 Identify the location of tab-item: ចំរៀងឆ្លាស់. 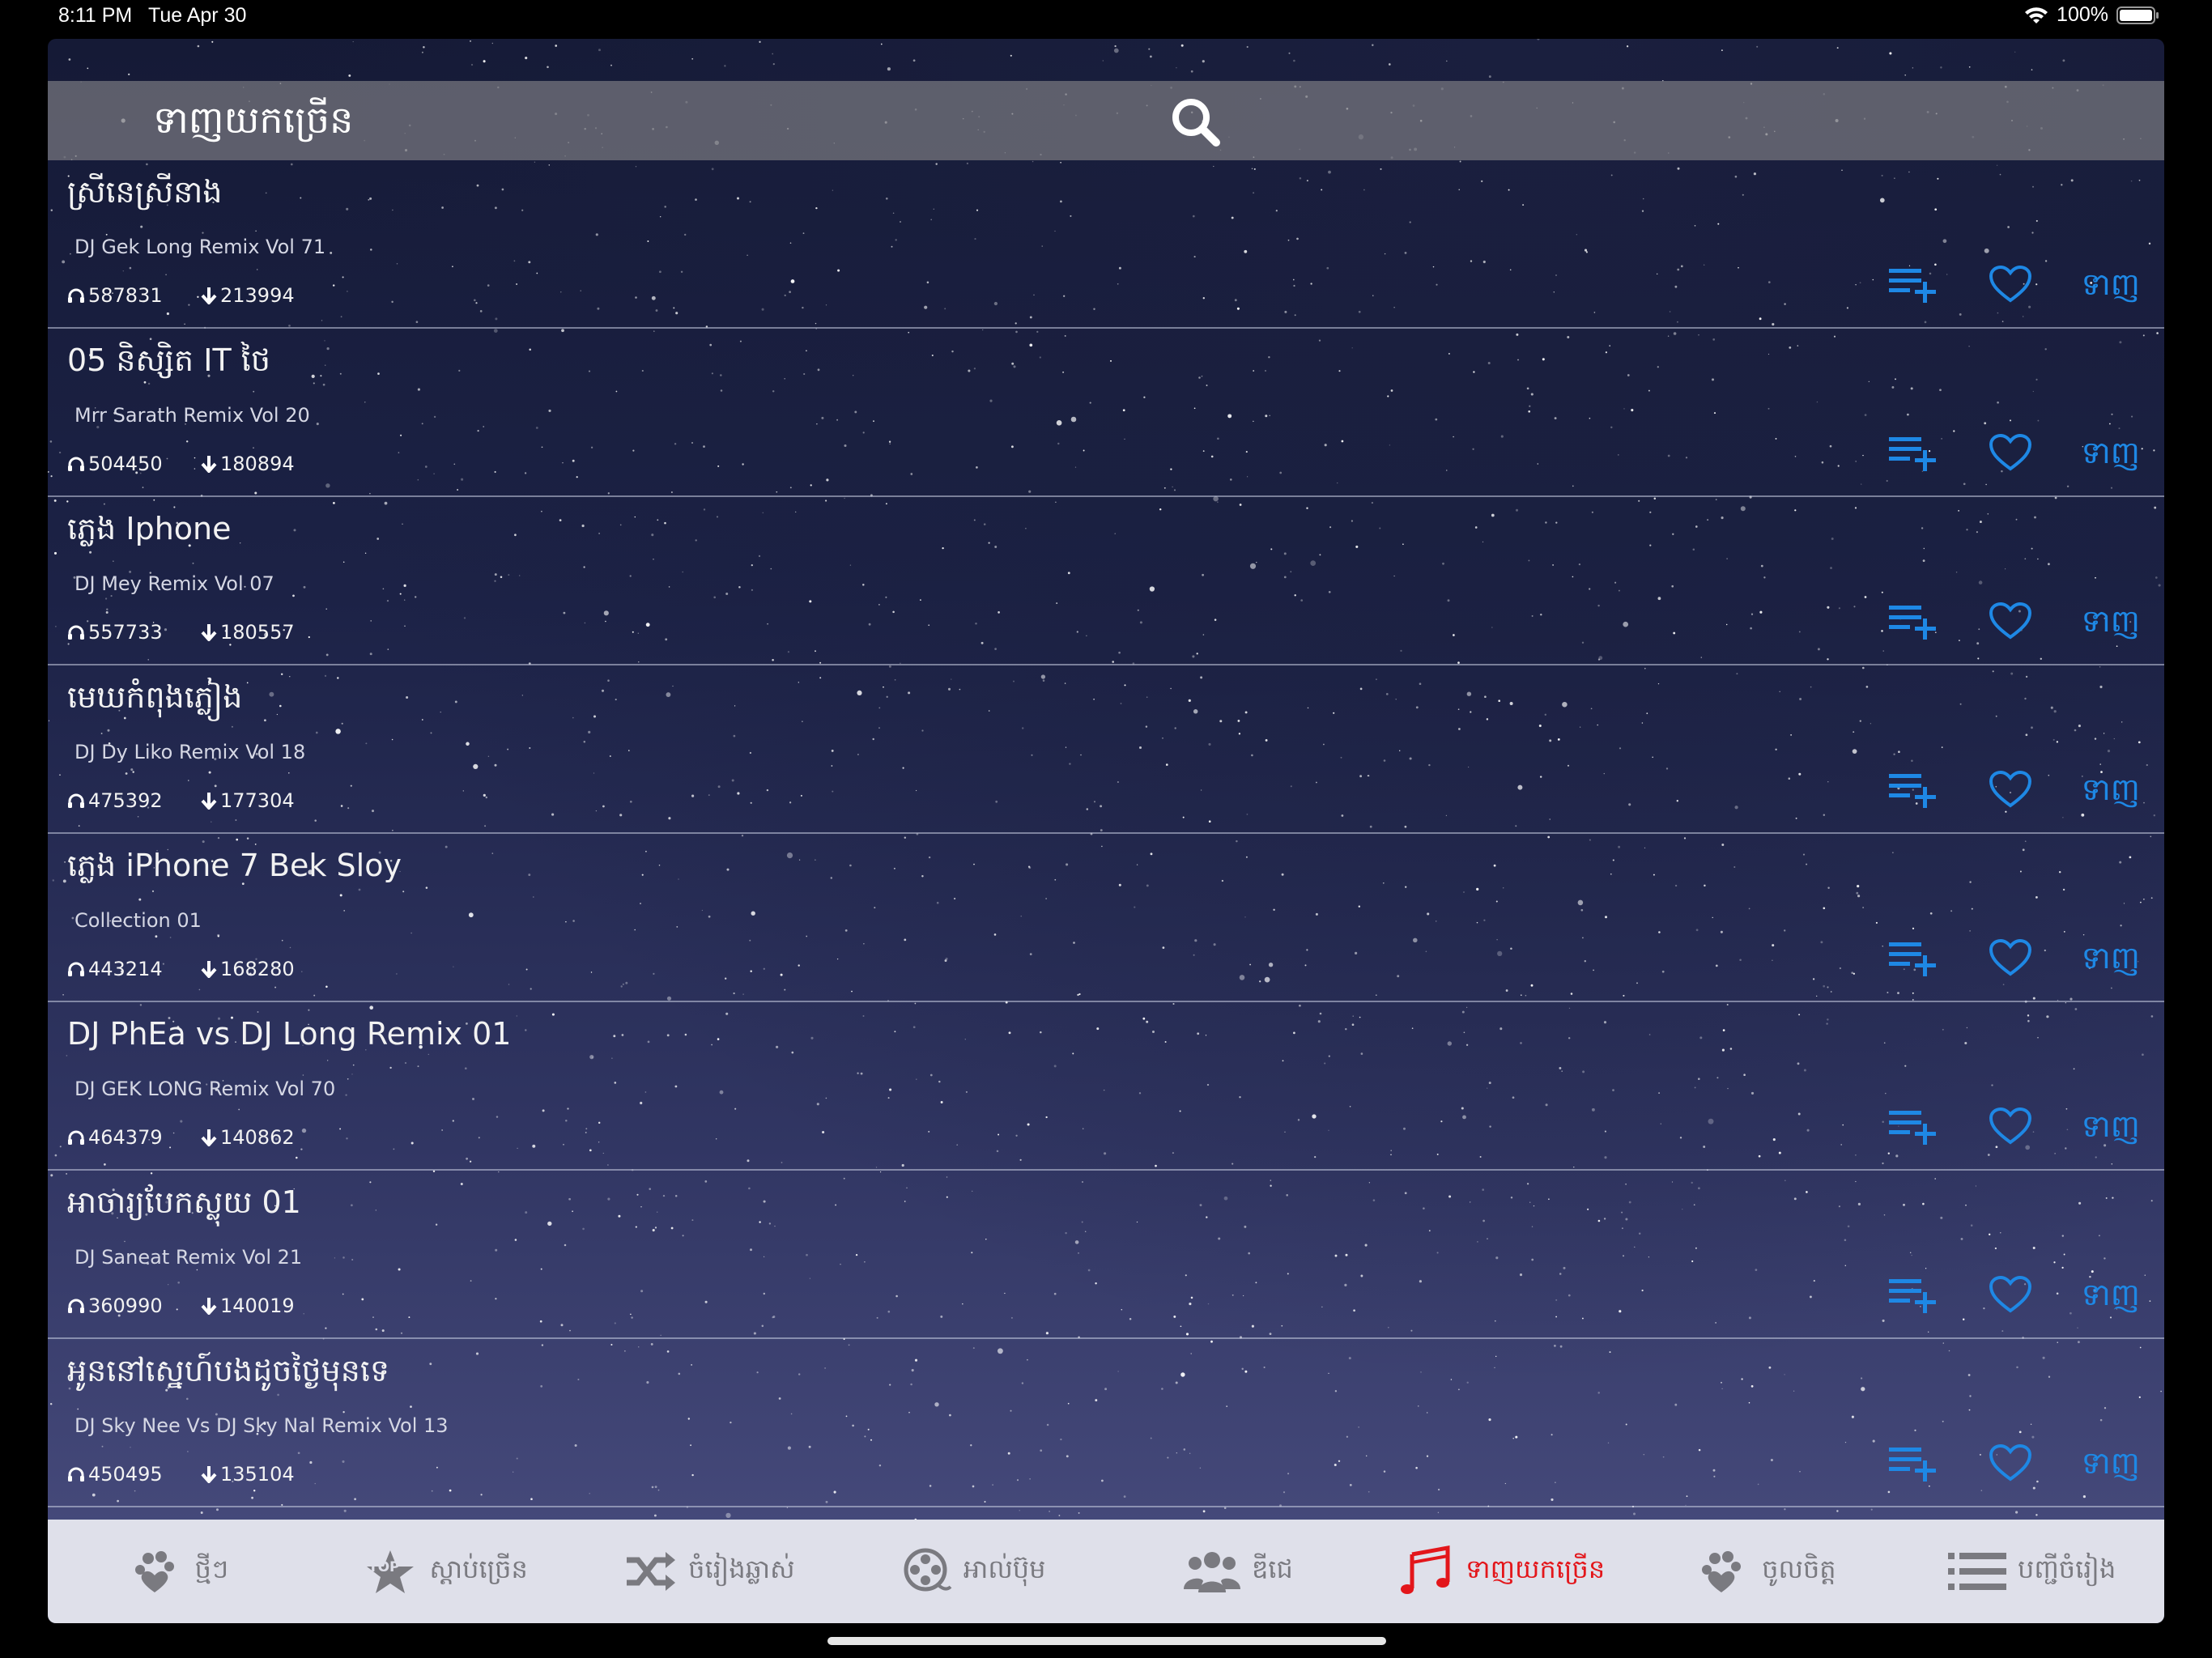
(710, 1571).